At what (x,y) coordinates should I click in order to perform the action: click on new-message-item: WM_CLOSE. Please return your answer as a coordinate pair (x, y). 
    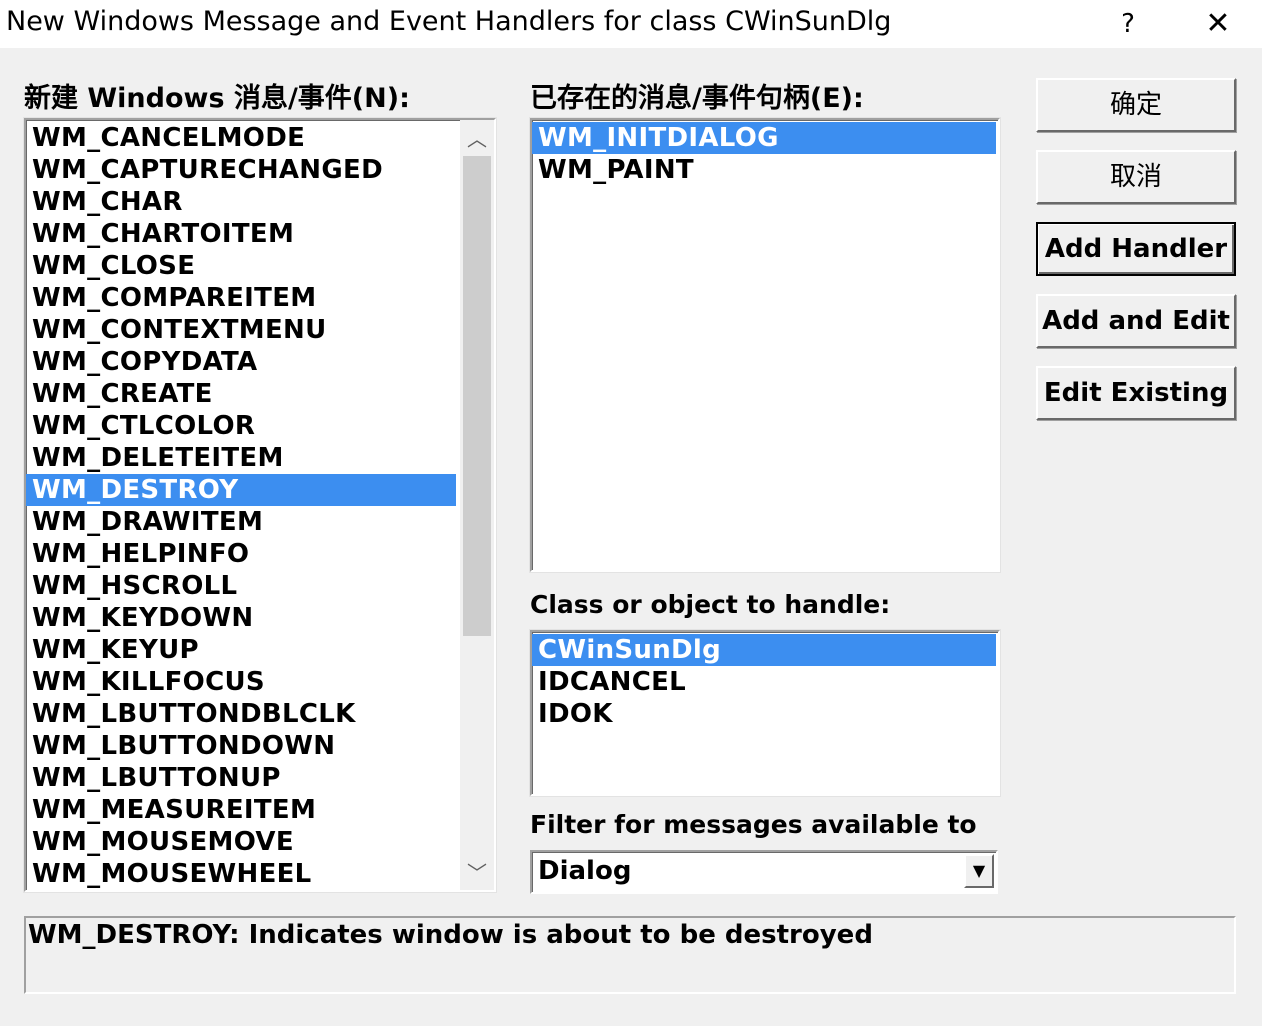
    Looking at the image, I should click on (241, 266).